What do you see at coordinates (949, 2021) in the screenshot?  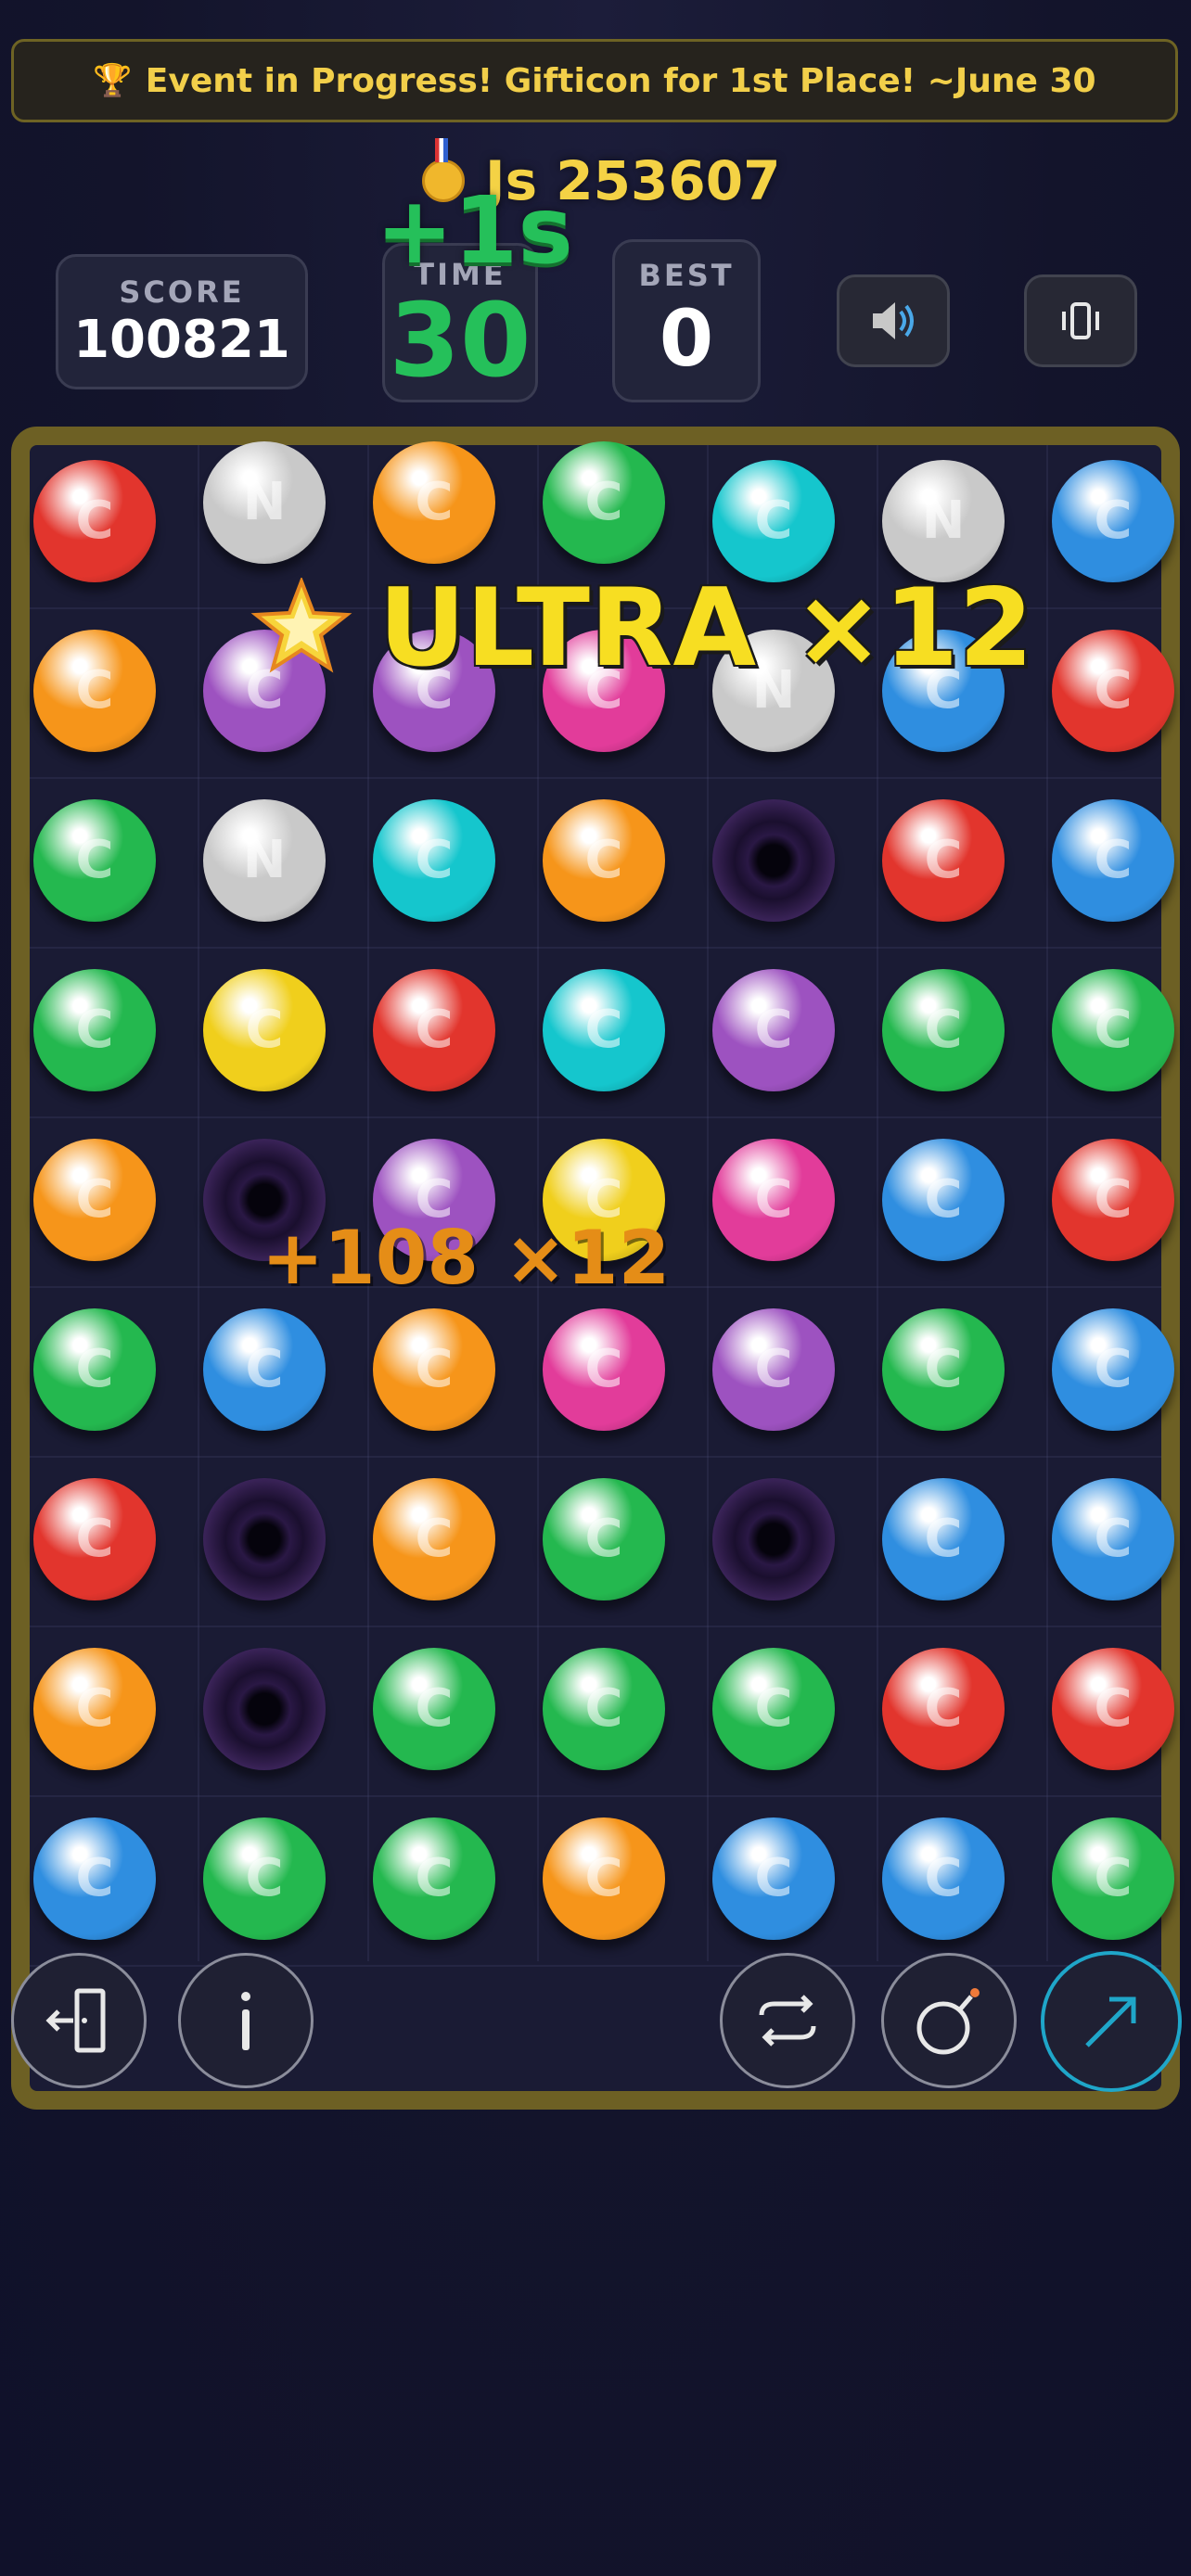 I see `bomb-button` at bounding box center [949, 2021].